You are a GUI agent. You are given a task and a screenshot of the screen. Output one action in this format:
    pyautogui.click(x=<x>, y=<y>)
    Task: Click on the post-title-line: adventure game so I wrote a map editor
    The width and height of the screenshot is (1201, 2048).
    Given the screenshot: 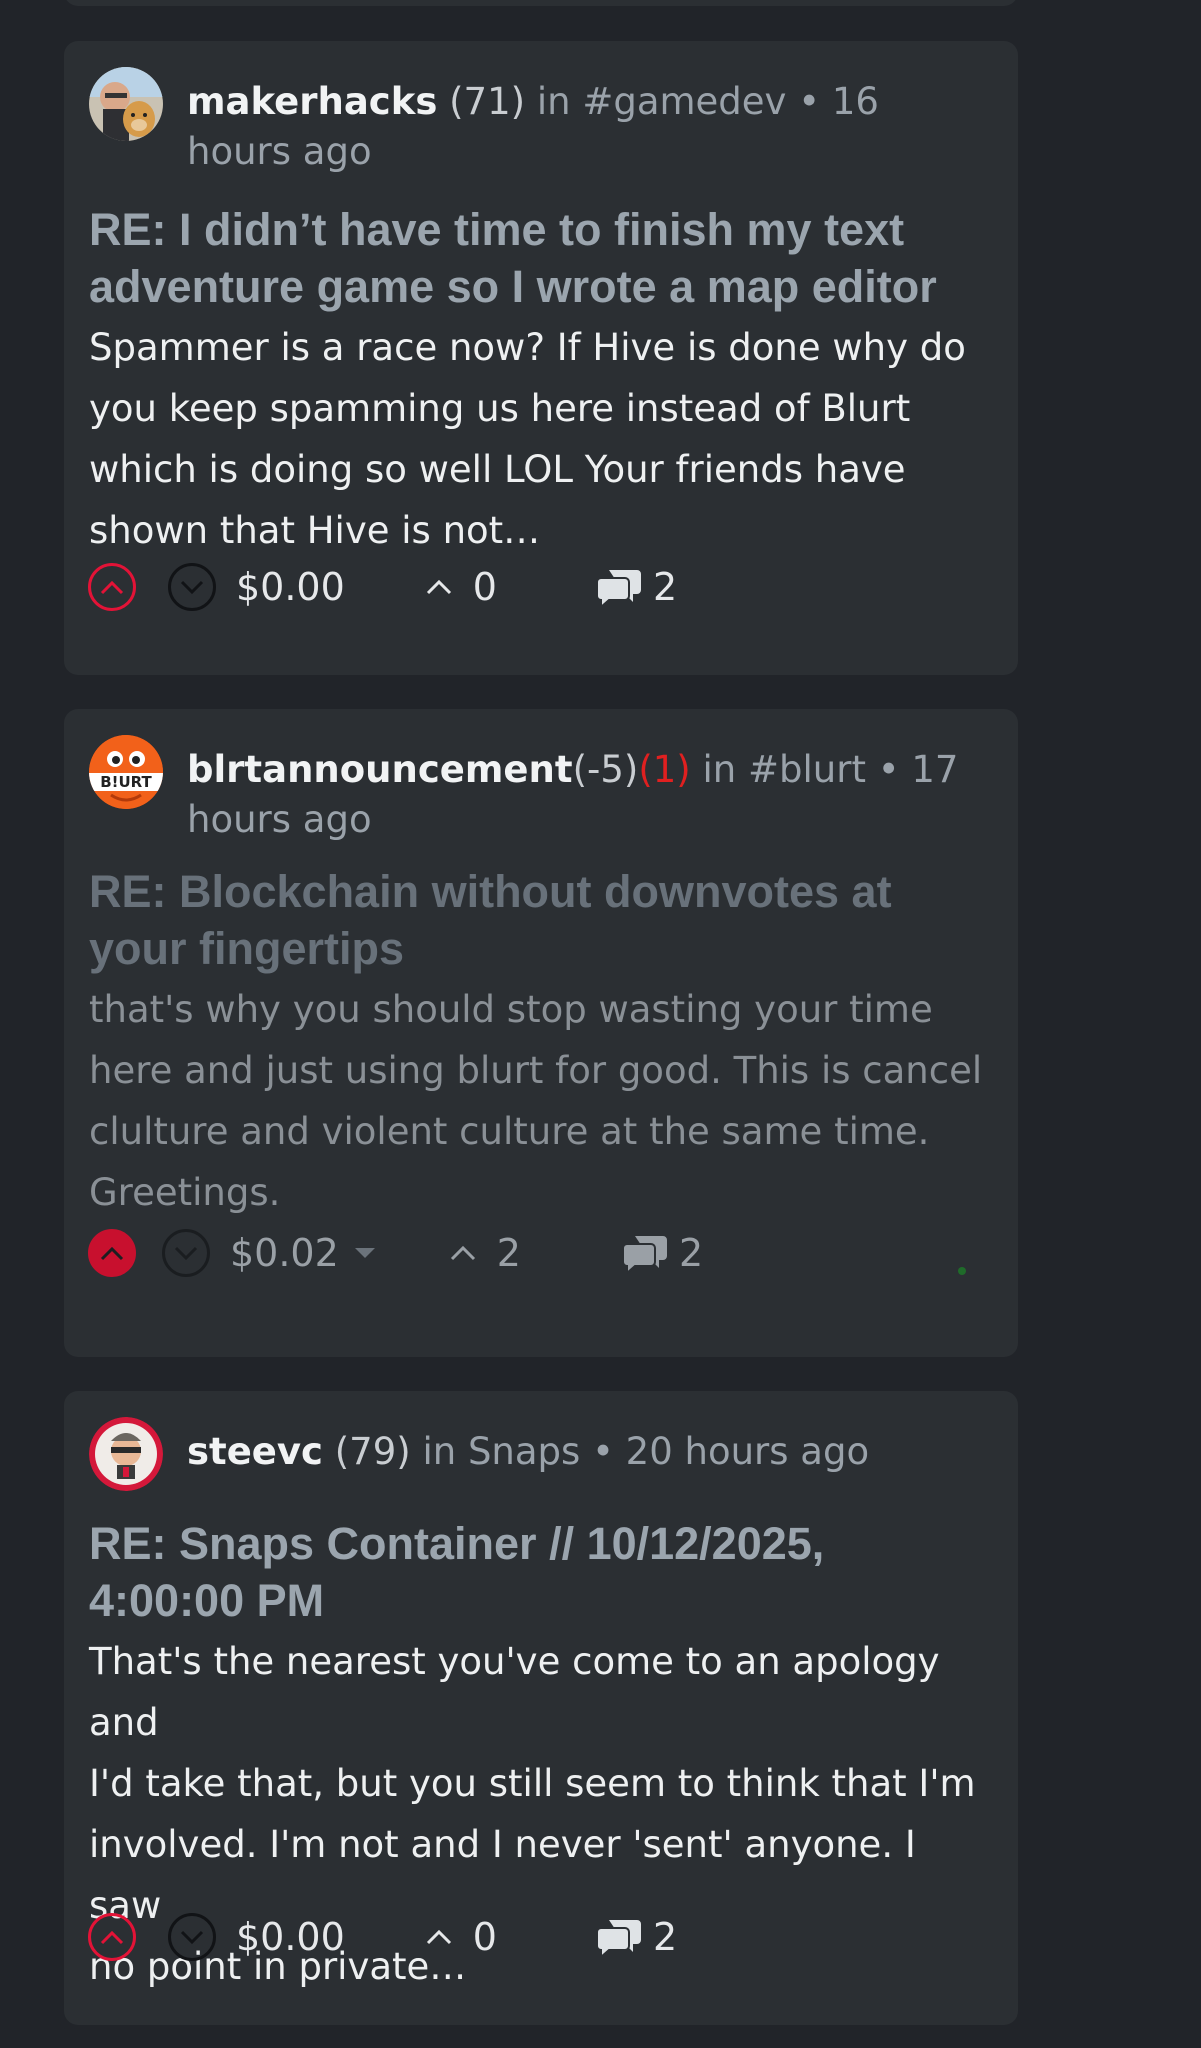 What is the action you would take?
    pyautogui.click(x=513, y=286)
    